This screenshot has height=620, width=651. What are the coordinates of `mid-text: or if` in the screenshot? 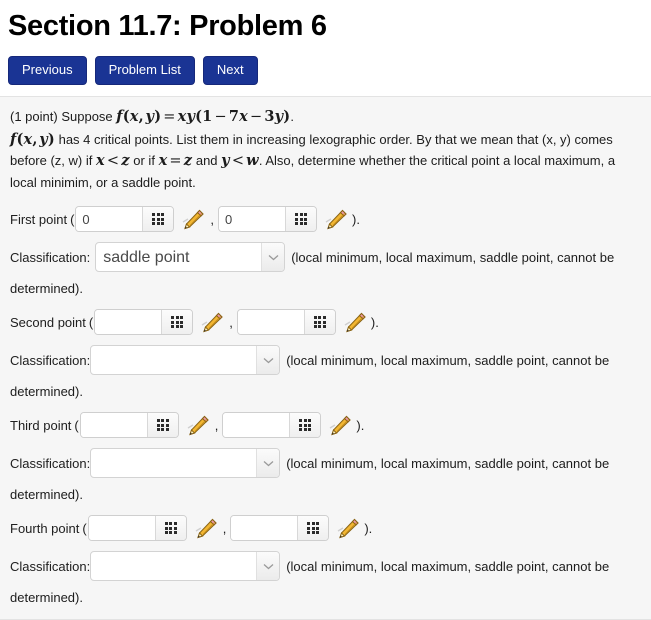 It's located at (144, 160).